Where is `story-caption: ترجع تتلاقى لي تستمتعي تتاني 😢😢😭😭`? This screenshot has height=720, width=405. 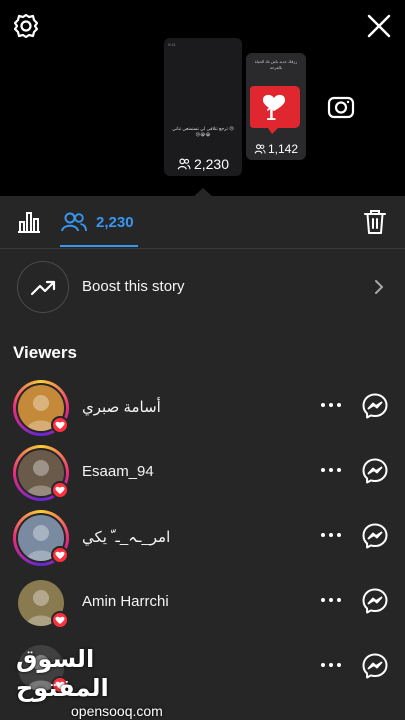 story-caption: ترجع تتلاقى لي تستمتعي تتاني 😢😢😭😭 is located at coordinates (203, 131).